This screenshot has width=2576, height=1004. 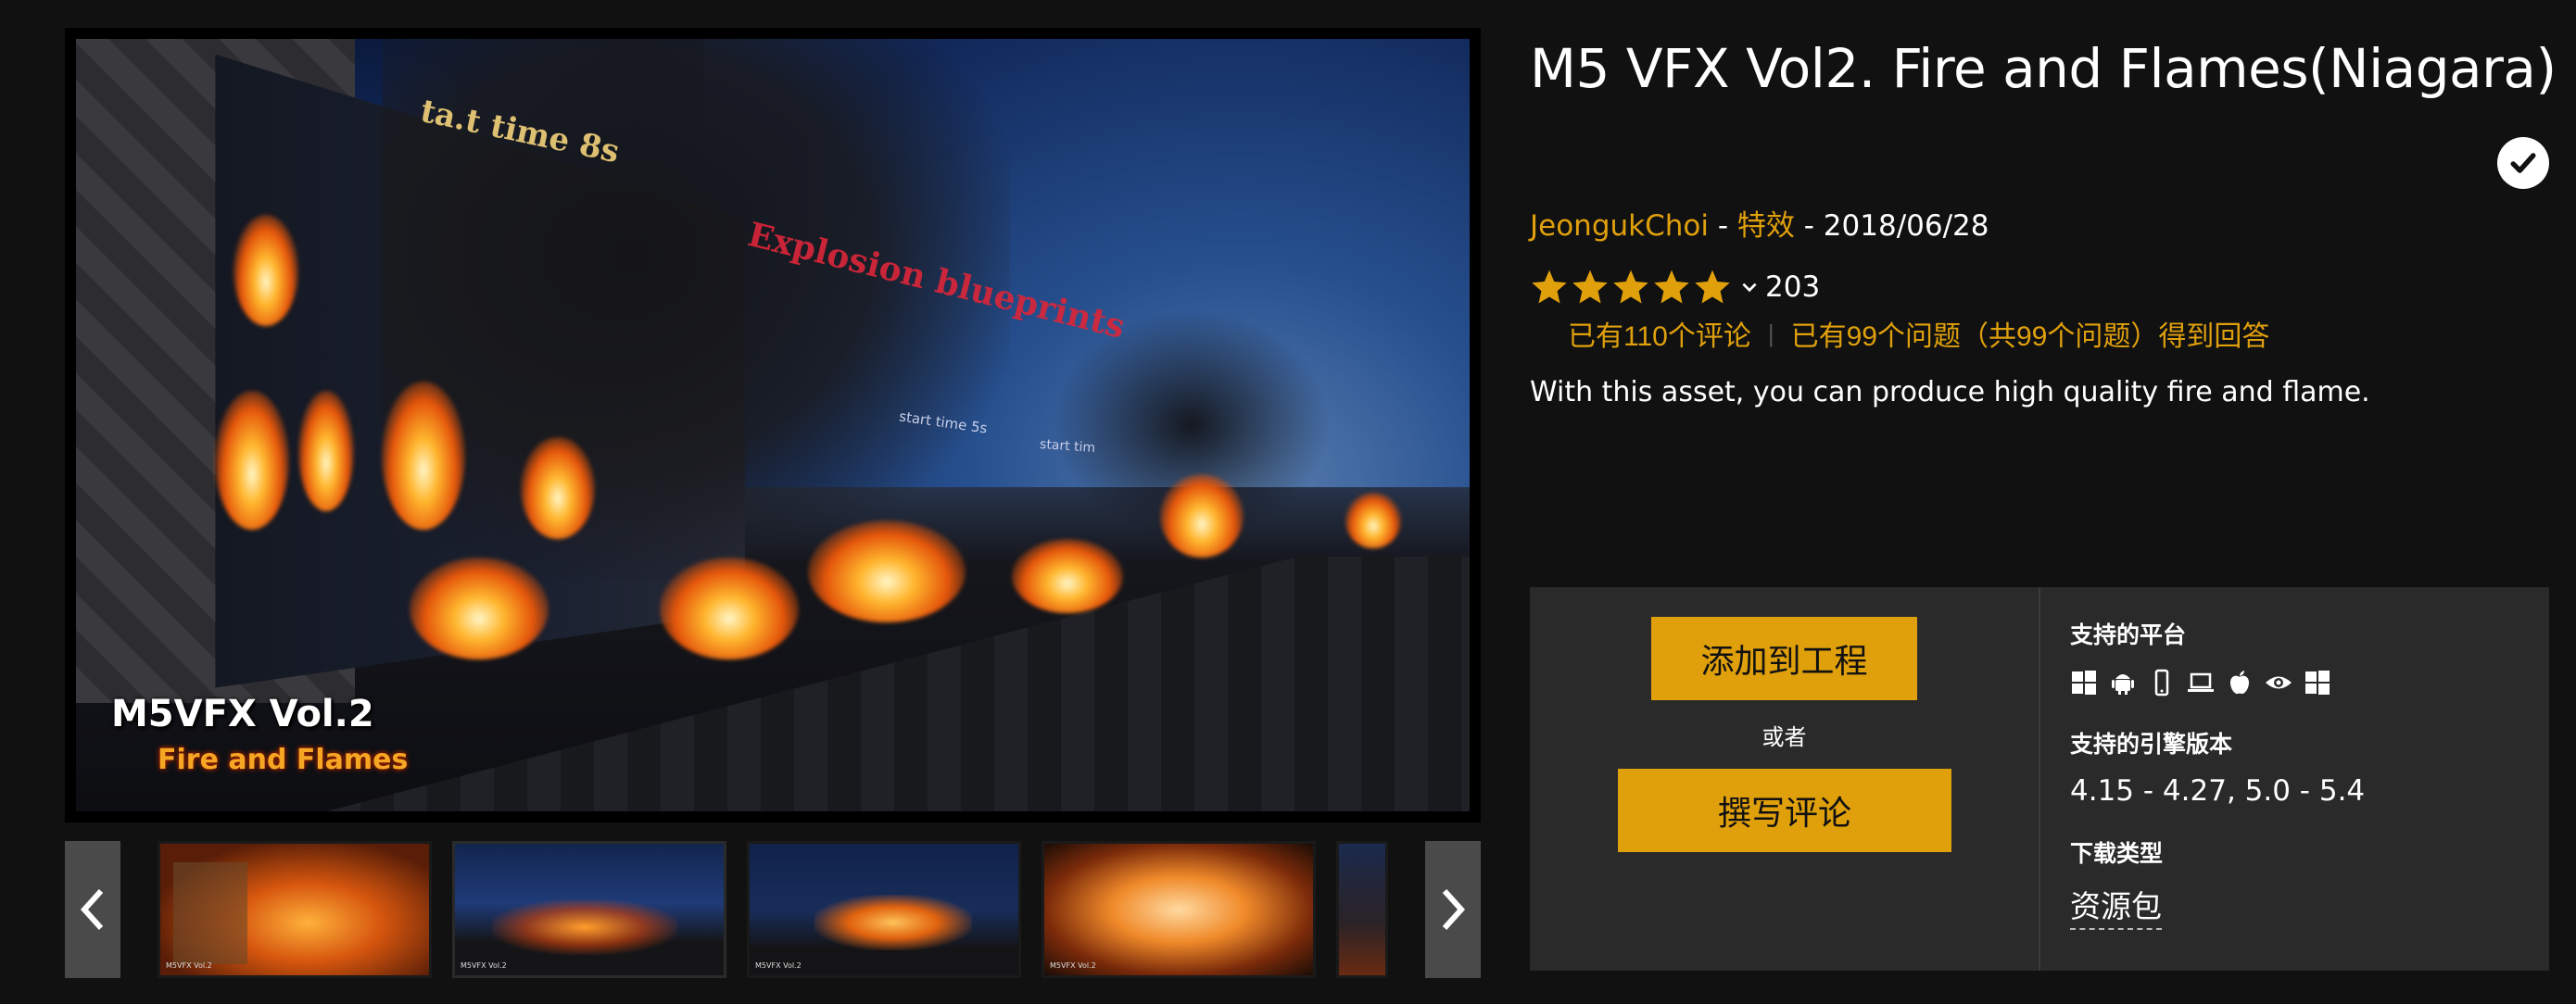 What do you see at coordinates (1906, 226) in the screenshot?
I see `release-date: 2018/06/28` at bounding box center [1906, 226].